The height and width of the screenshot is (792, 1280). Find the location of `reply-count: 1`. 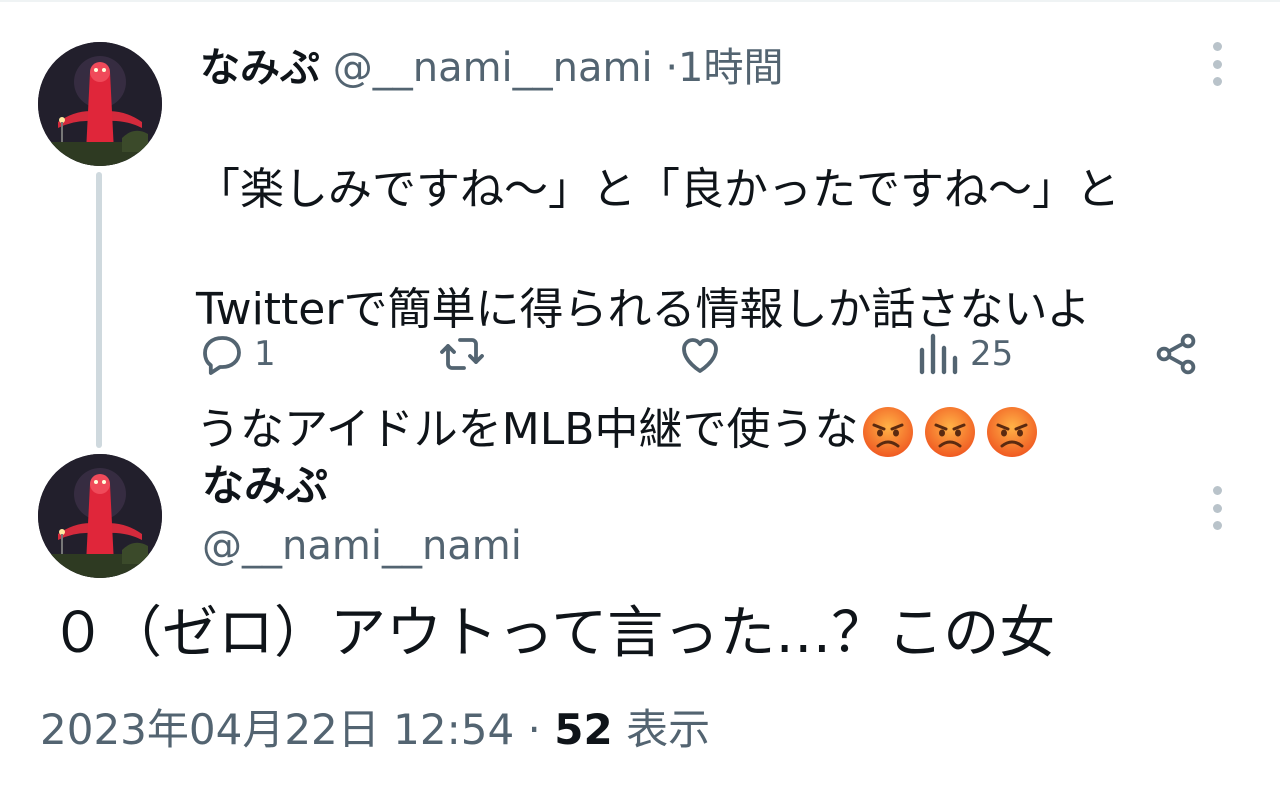

reply-count: 1 is located at coordinates (265, 354).